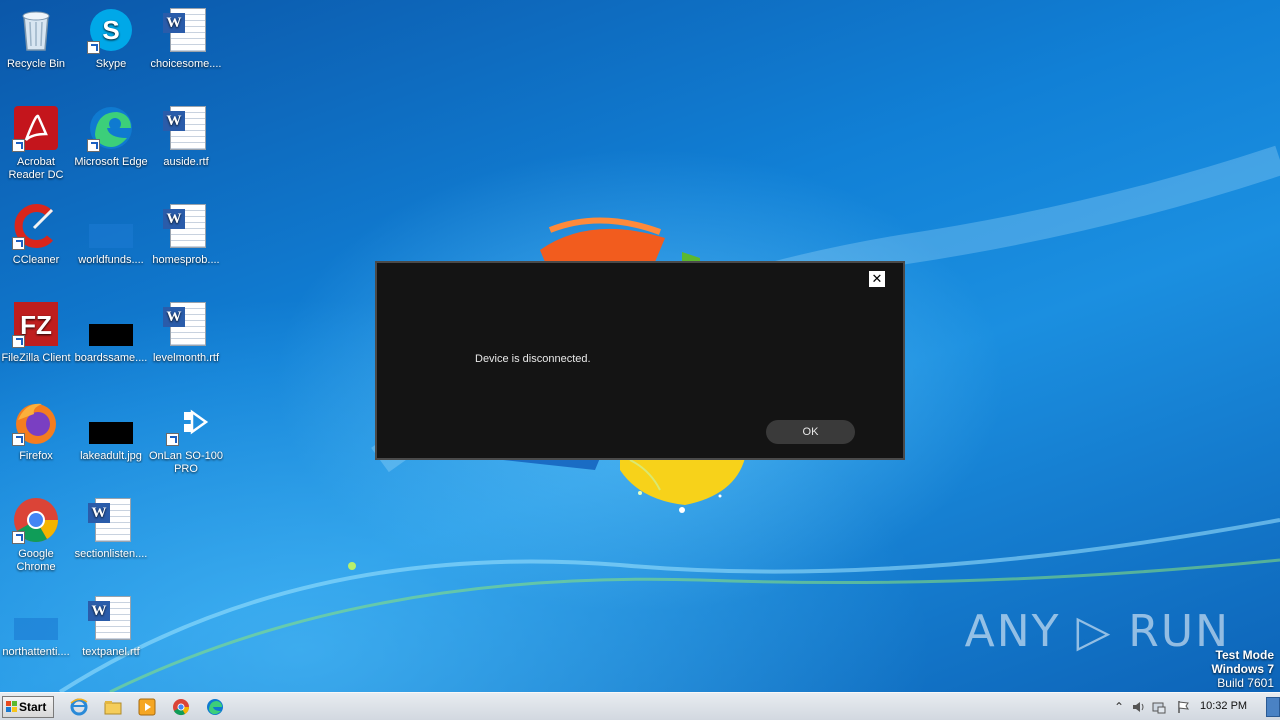  I want to click on error-dialog: ✕ Device is disconnected. OK, so click(640, 360).